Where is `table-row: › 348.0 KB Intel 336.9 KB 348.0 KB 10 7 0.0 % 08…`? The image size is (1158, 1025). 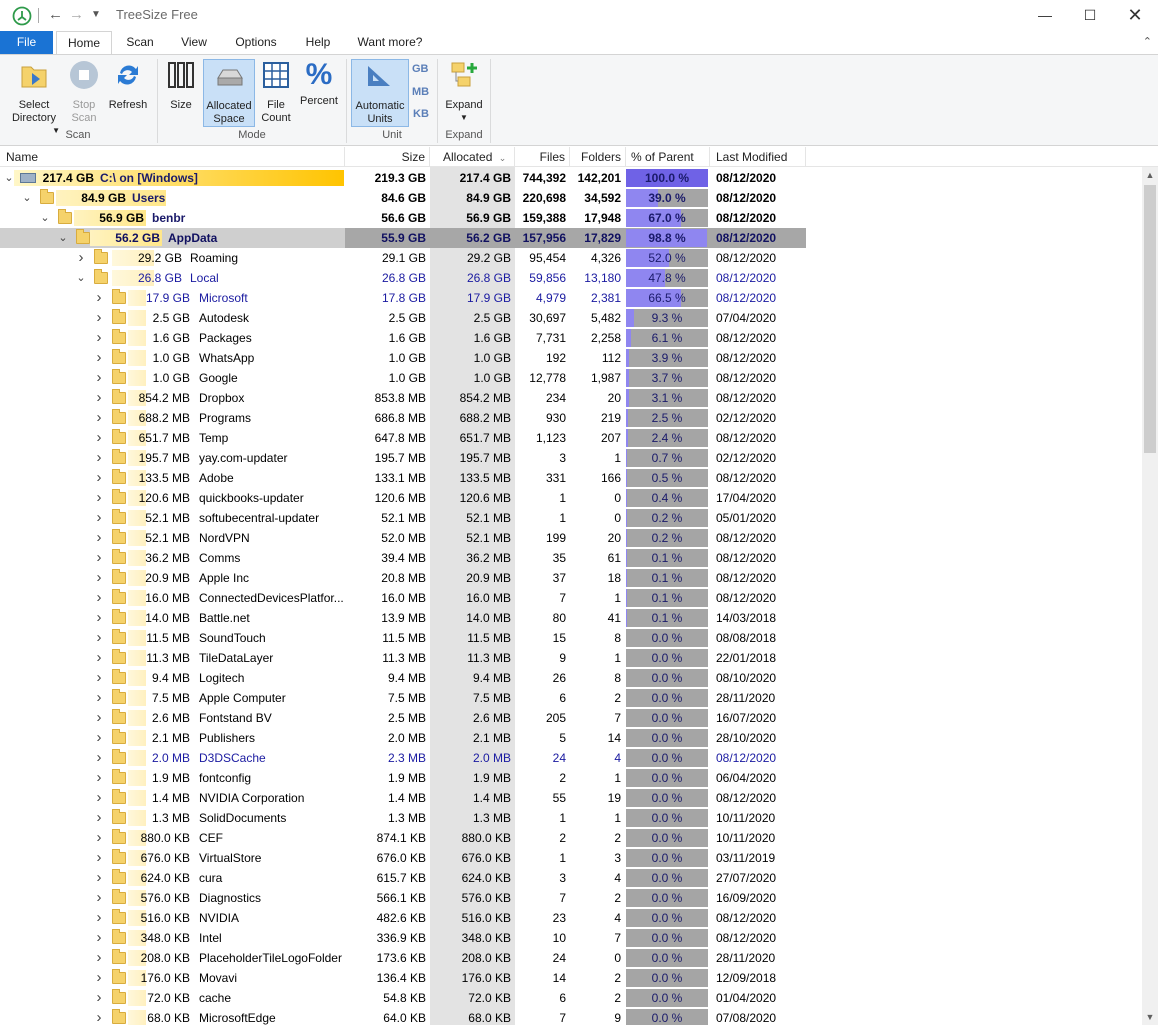 table-row: › 348.0 KB Intel 336.9 KB 348.0 KB 10 7 0.0 % 08… is located at coordinates (571, 938).